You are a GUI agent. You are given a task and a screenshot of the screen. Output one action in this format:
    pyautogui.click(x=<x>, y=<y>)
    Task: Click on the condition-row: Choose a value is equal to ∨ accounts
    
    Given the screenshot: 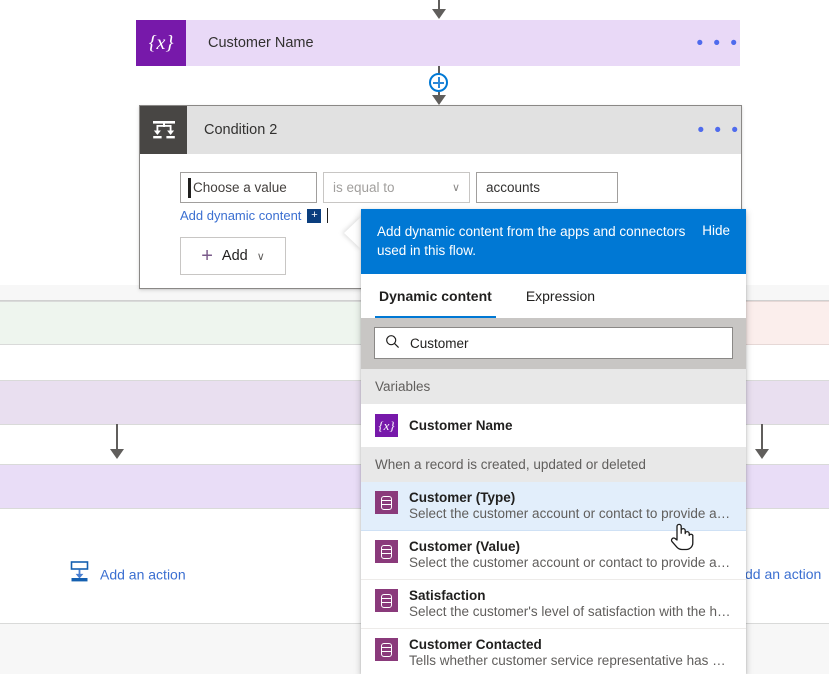 What is the action you would take?
    pyautogui.click(x=460, y=187)
    